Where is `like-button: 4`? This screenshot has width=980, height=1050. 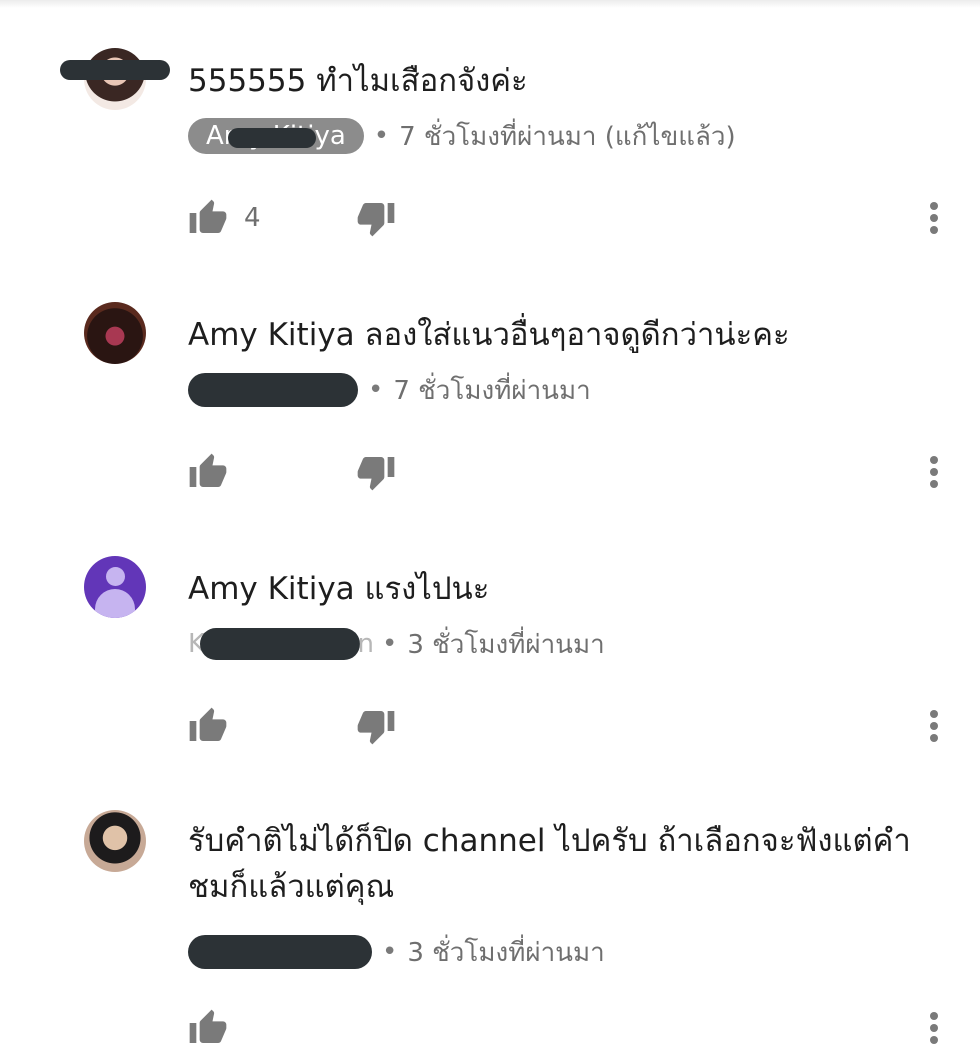
like-button: 4 is located at coordinates (224, 218).